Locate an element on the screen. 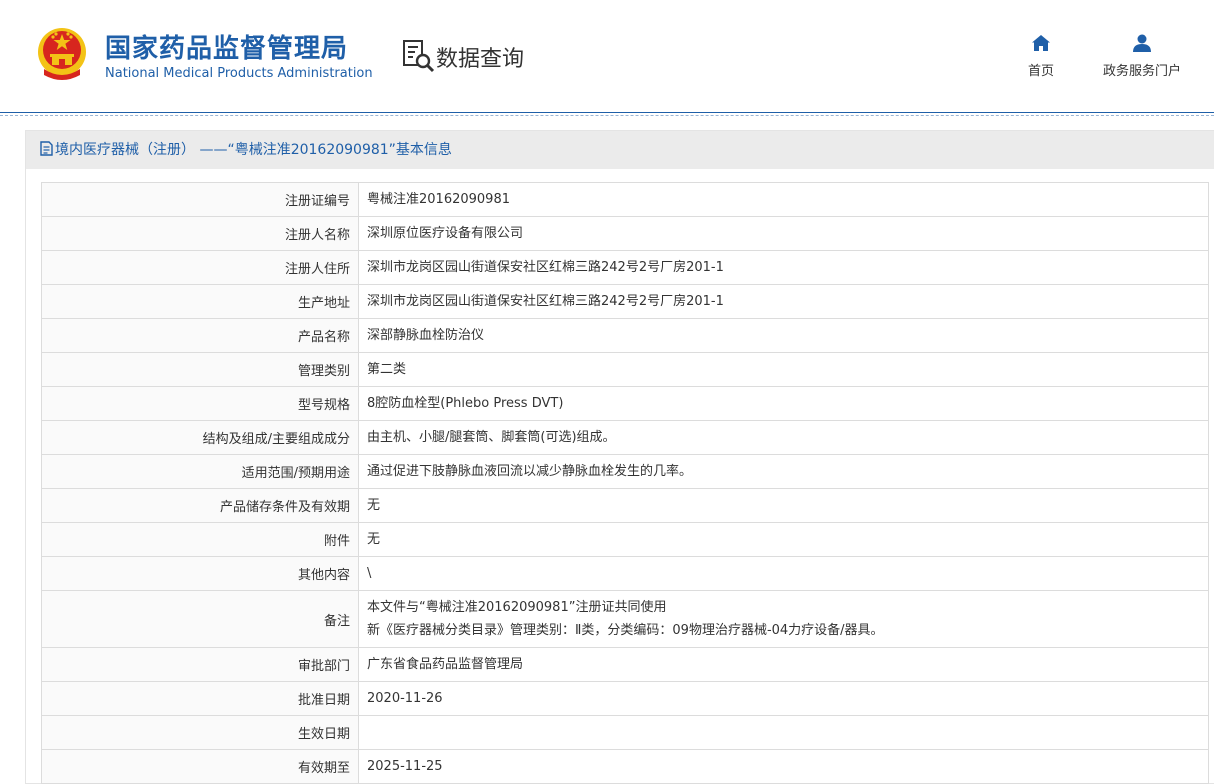  field-label: 其他内容 is located at coordinates (200, 573).